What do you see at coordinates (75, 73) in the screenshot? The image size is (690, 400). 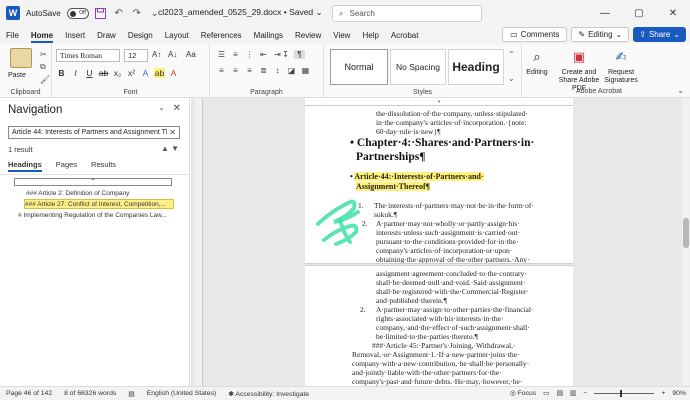 I see `italic-icon: I` at bounding box center [75, 73].